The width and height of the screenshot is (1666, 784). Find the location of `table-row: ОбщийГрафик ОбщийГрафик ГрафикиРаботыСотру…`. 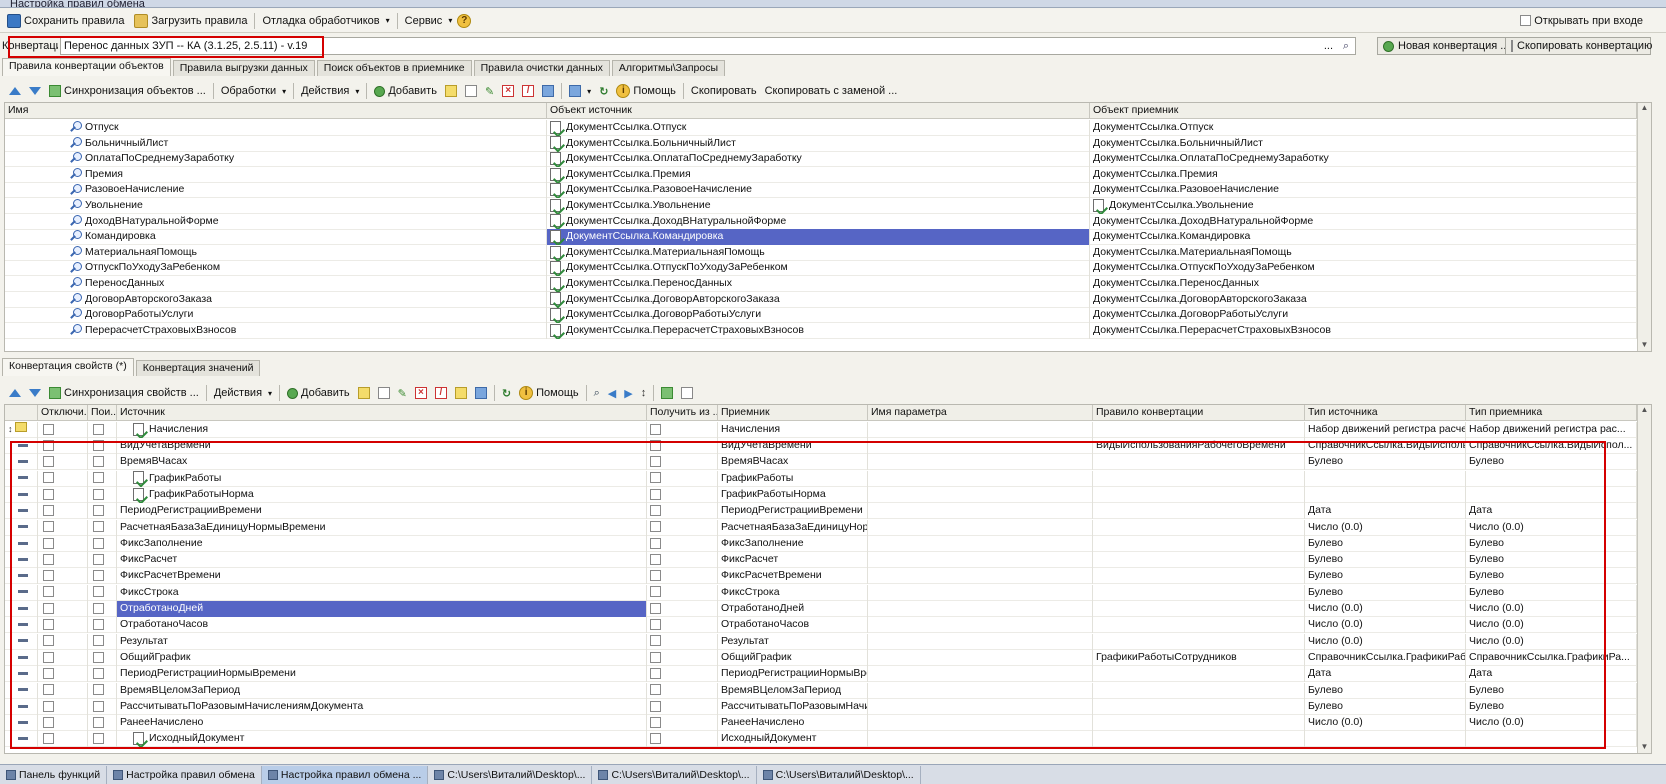

table-row: ОбщийГрафик ОбщийГрафик ГрафикиРаботыСотру… is located at coordinates (821, 657).